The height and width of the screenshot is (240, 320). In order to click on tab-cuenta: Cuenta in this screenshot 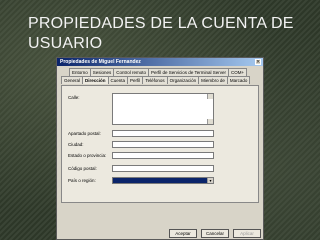, I will do `click(118, 80)`.